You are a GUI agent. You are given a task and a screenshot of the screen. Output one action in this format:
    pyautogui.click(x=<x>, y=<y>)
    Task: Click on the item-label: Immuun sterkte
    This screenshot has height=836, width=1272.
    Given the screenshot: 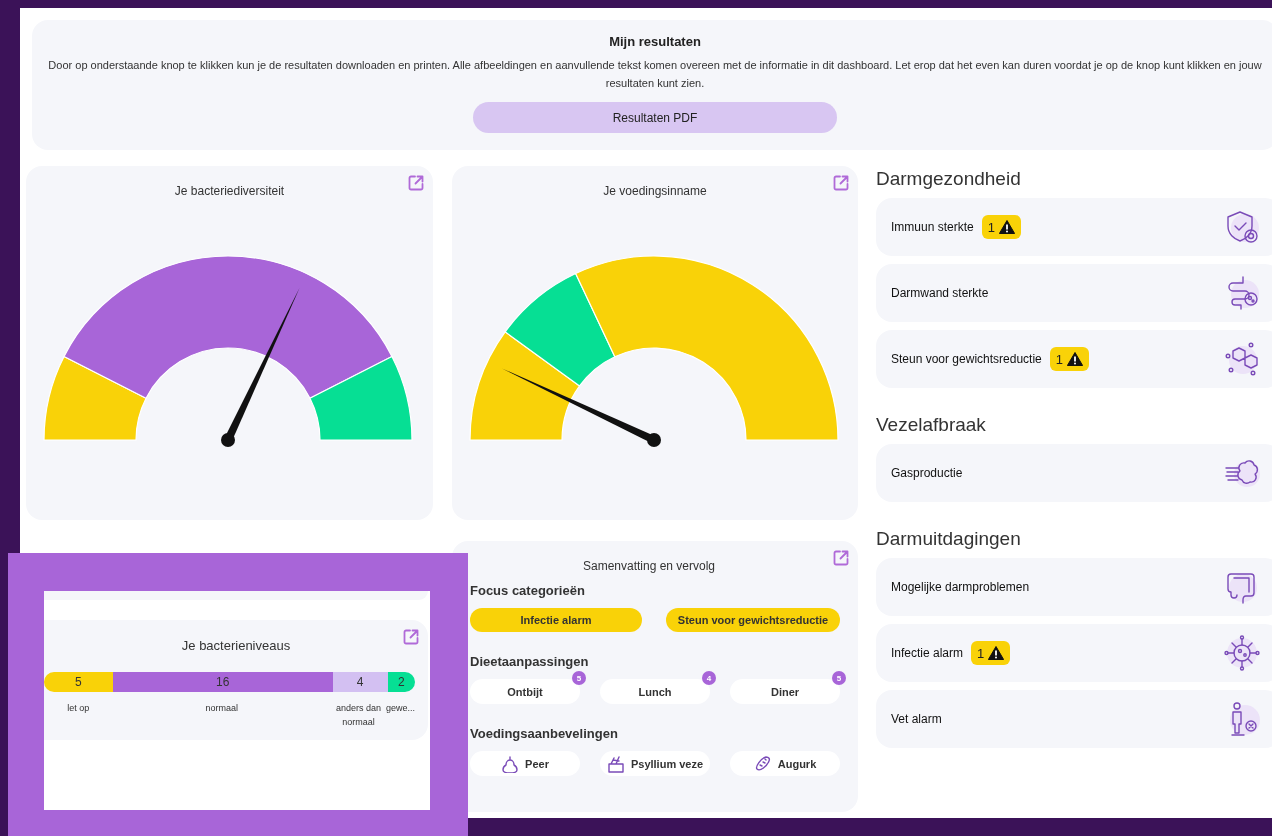 What is the action you would take?
    pyautogui.click(x=932, y=227)
    